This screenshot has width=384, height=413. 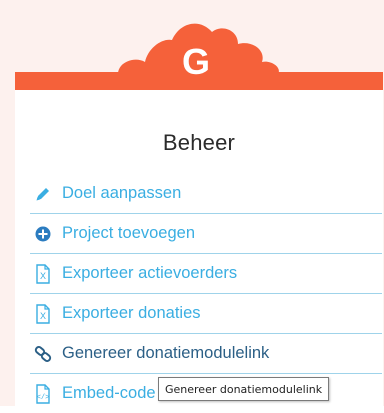 I want to click on tooltip: Genereer donatiemodulelink, so click(x=244, y=389).